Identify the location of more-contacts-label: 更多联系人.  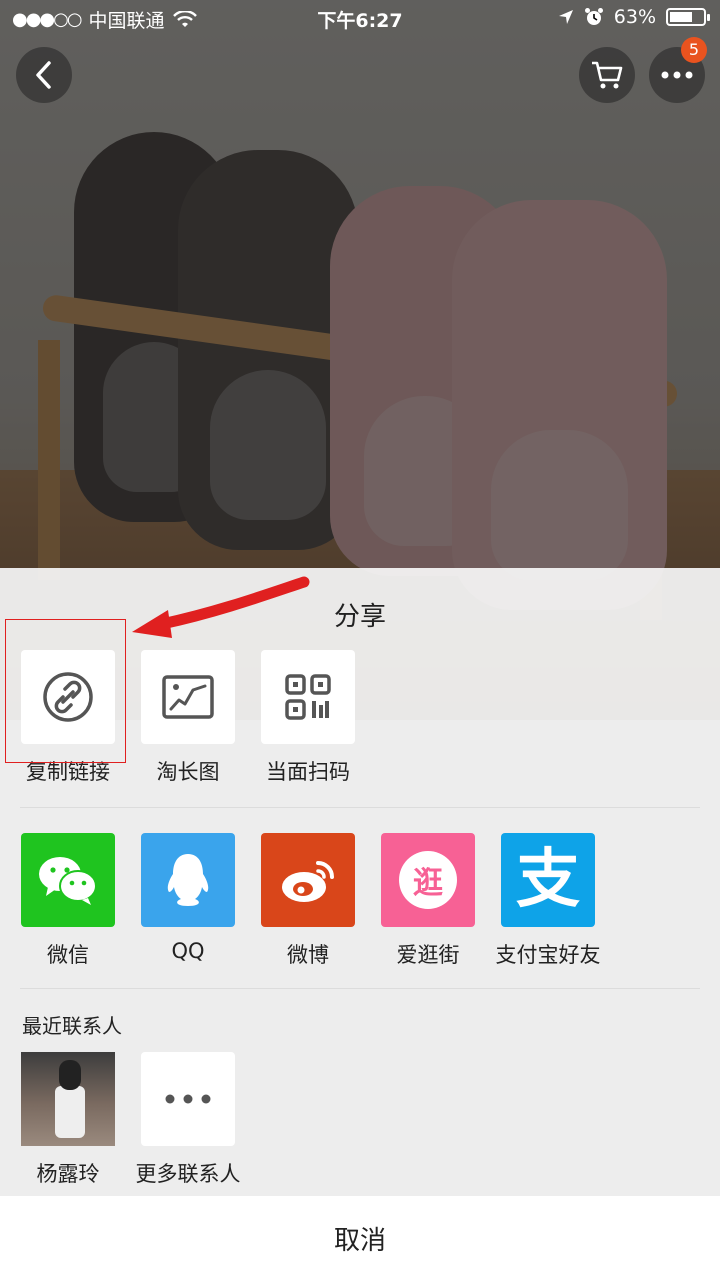
(188, 1174).